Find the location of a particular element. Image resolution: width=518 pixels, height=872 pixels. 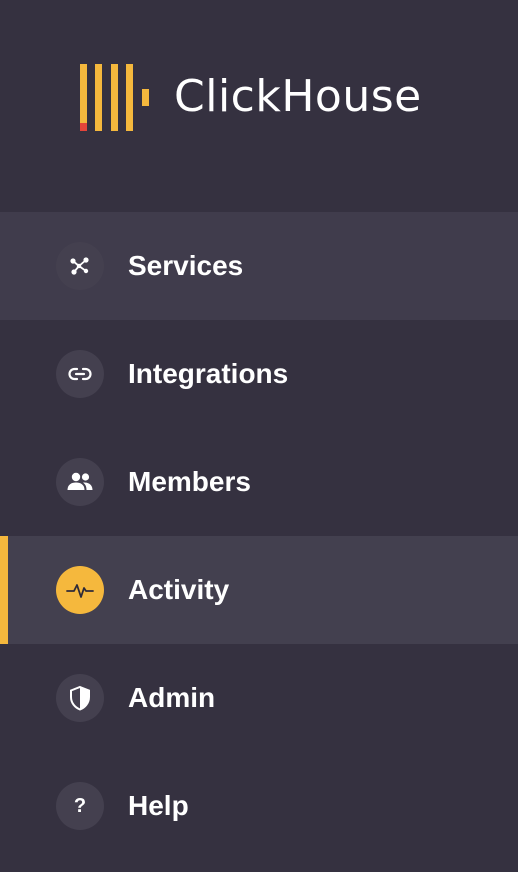

sidebar-item-help: ? Help is located at coordinates (259, 806).